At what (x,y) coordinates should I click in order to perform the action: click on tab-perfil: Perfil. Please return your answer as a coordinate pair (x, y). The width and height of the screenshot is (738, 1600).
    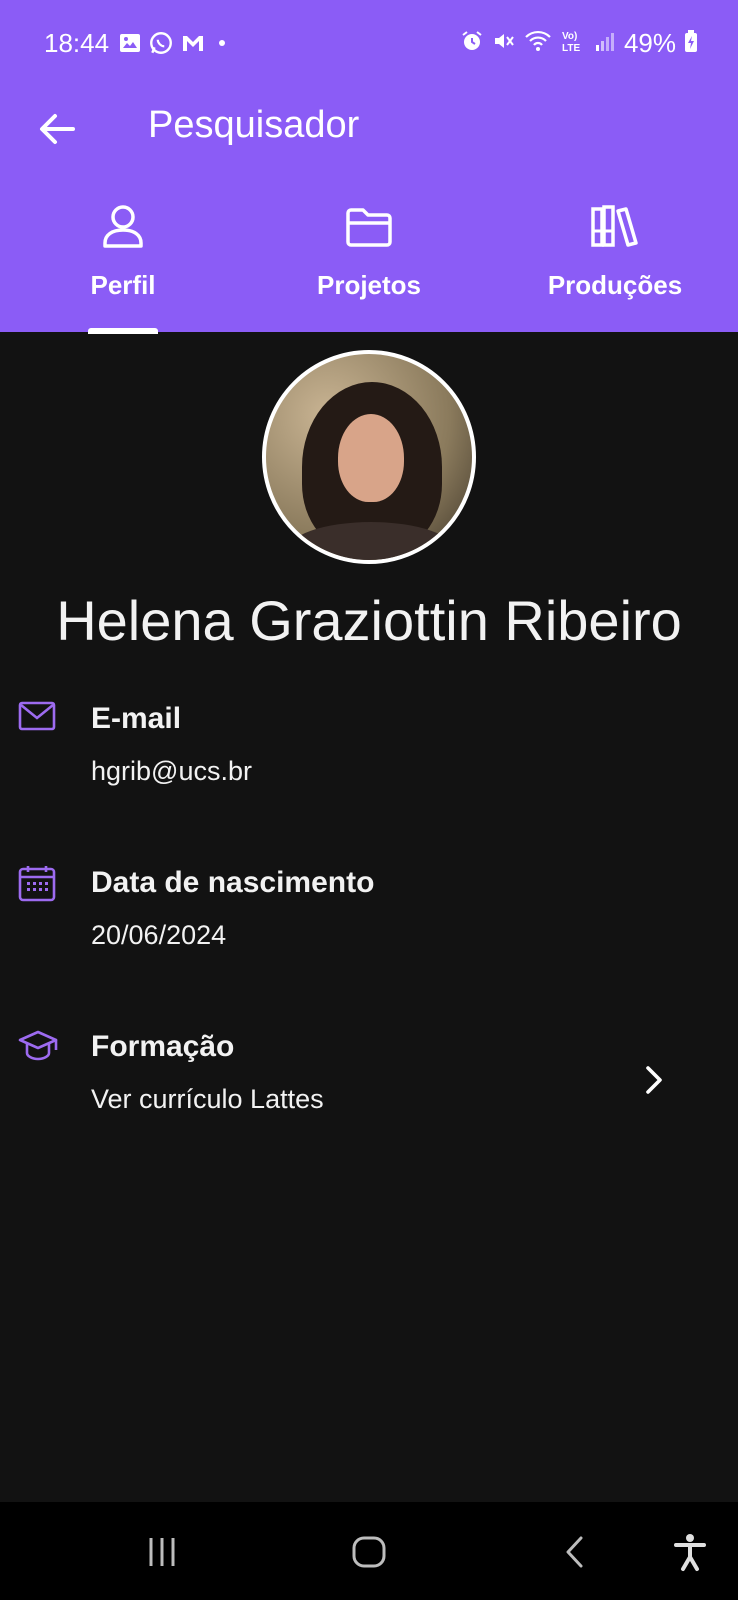
    Looking at the image, I should click on (123, 266).